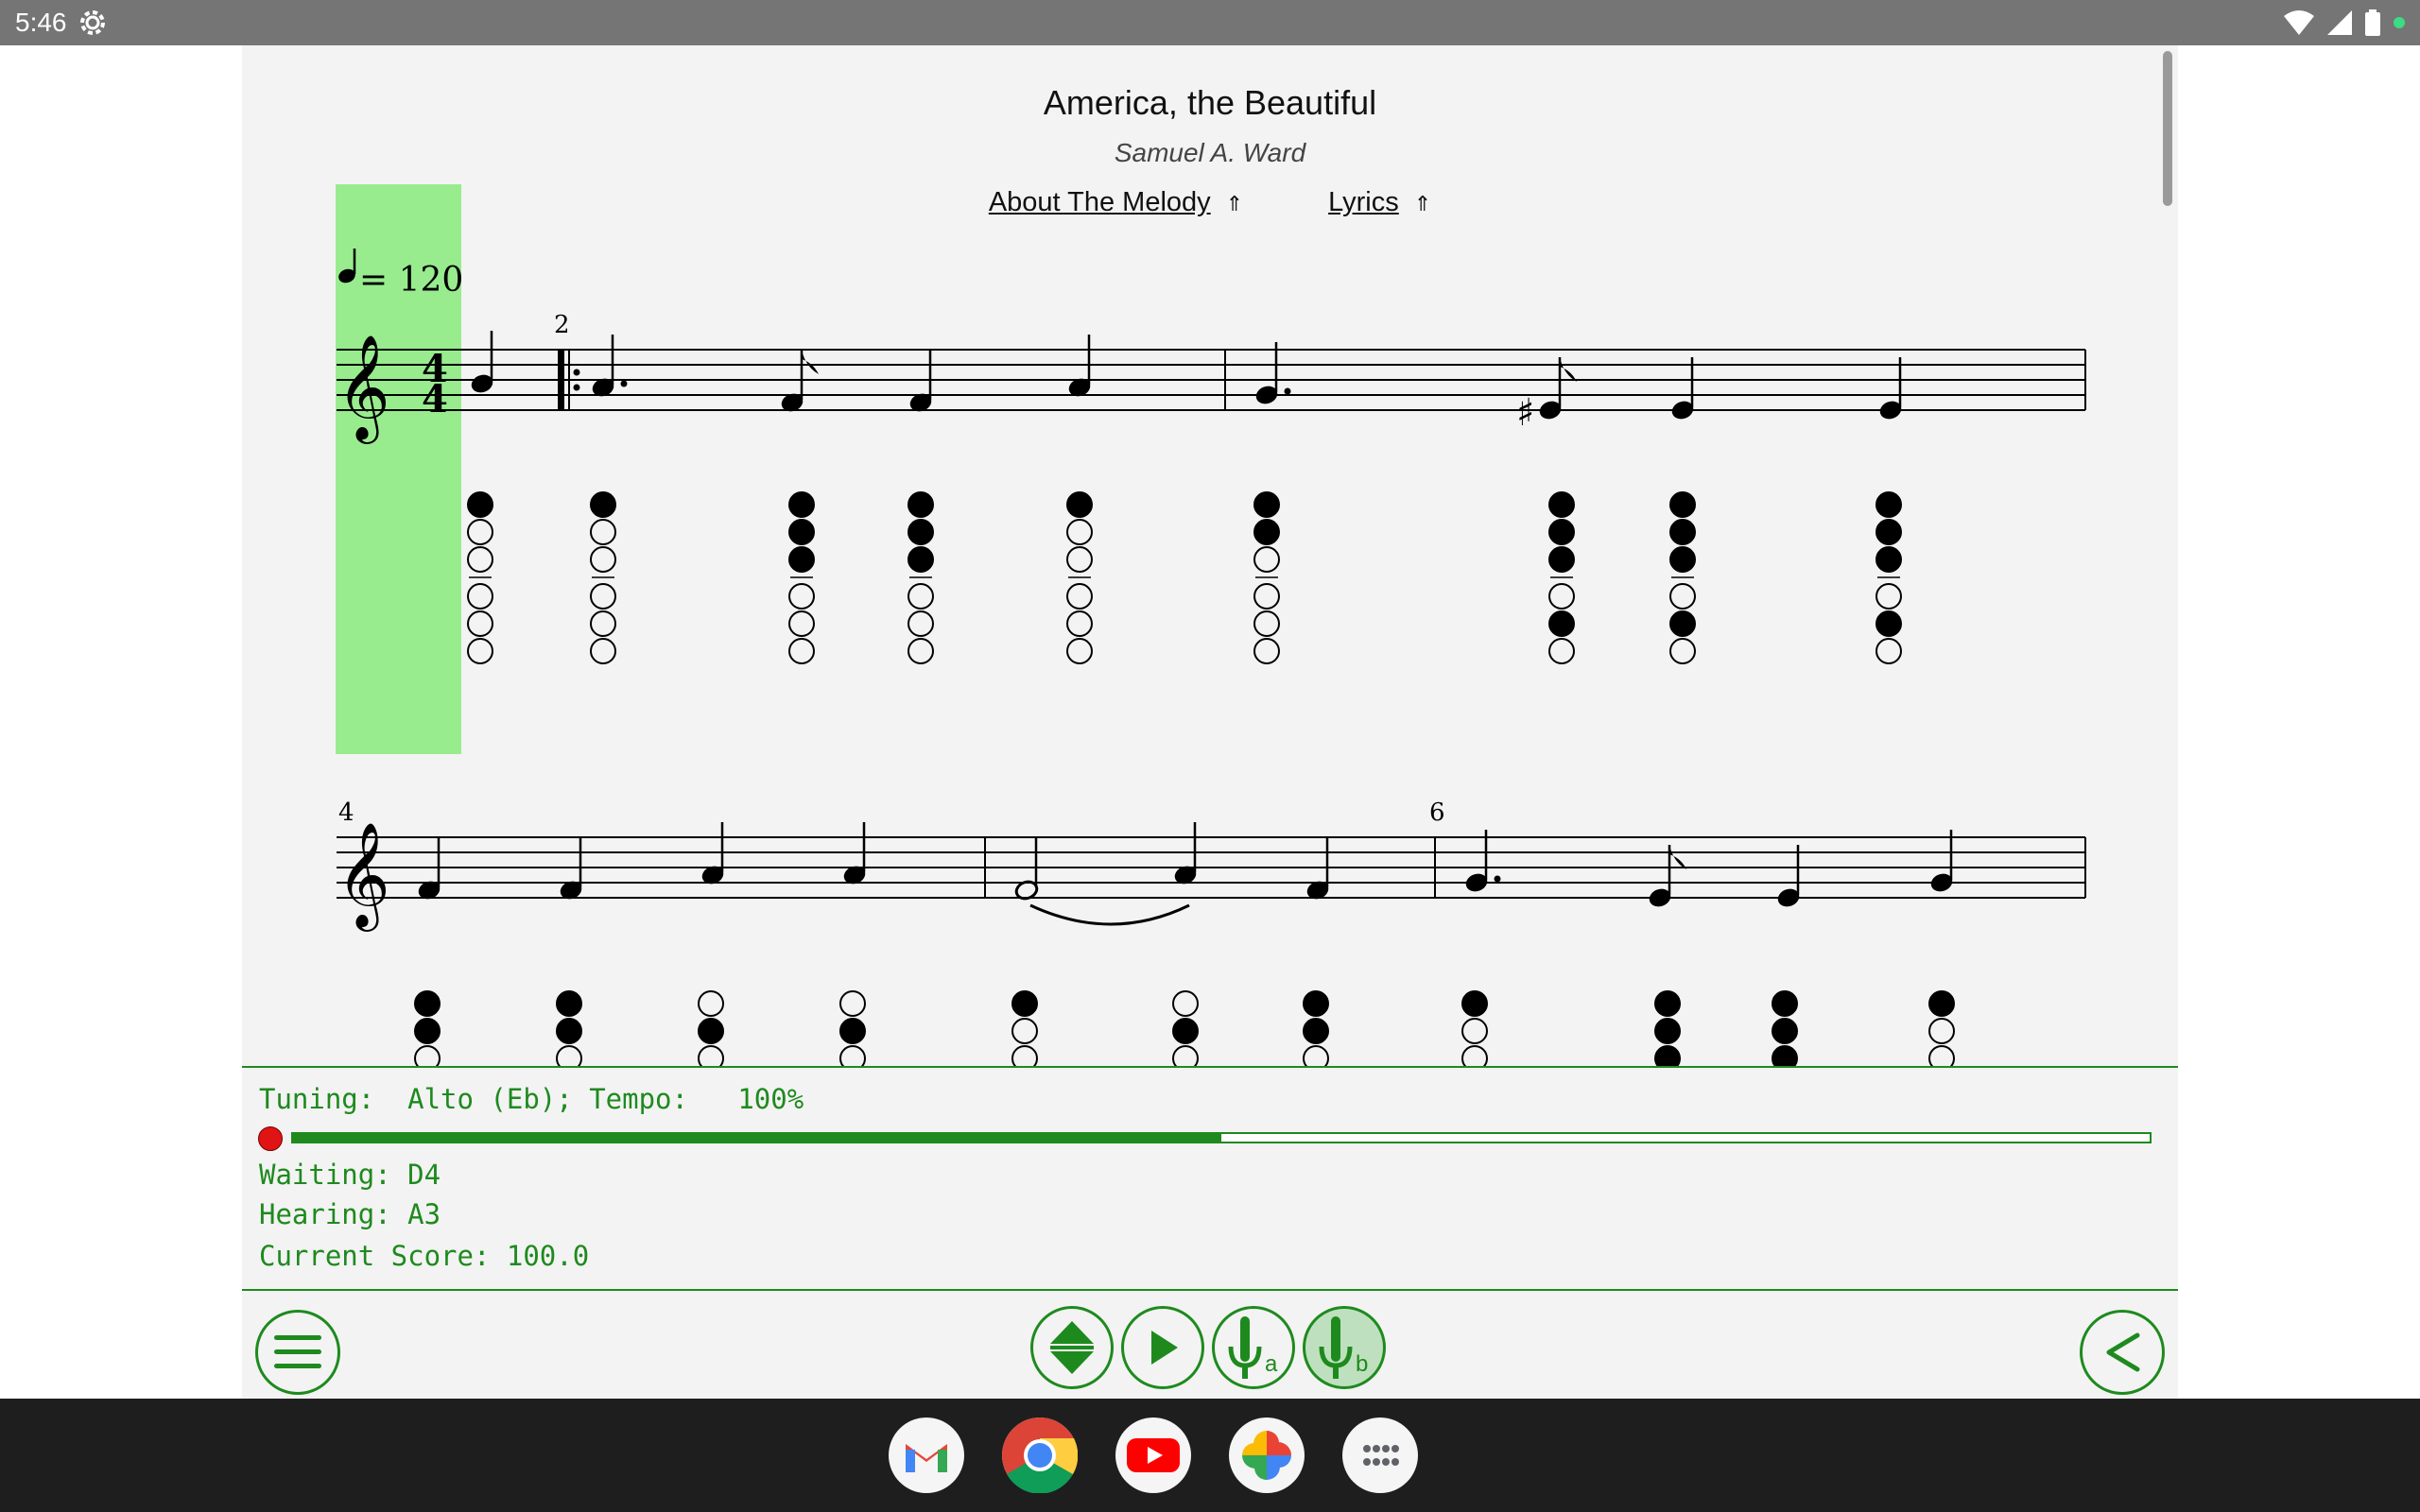 This screenshot has height=1512, width=2420. What do you see at coordinates (1153, 1455) in the screenshot?
I see `youtube-app-icon` at bounding box center [1153, 1455].